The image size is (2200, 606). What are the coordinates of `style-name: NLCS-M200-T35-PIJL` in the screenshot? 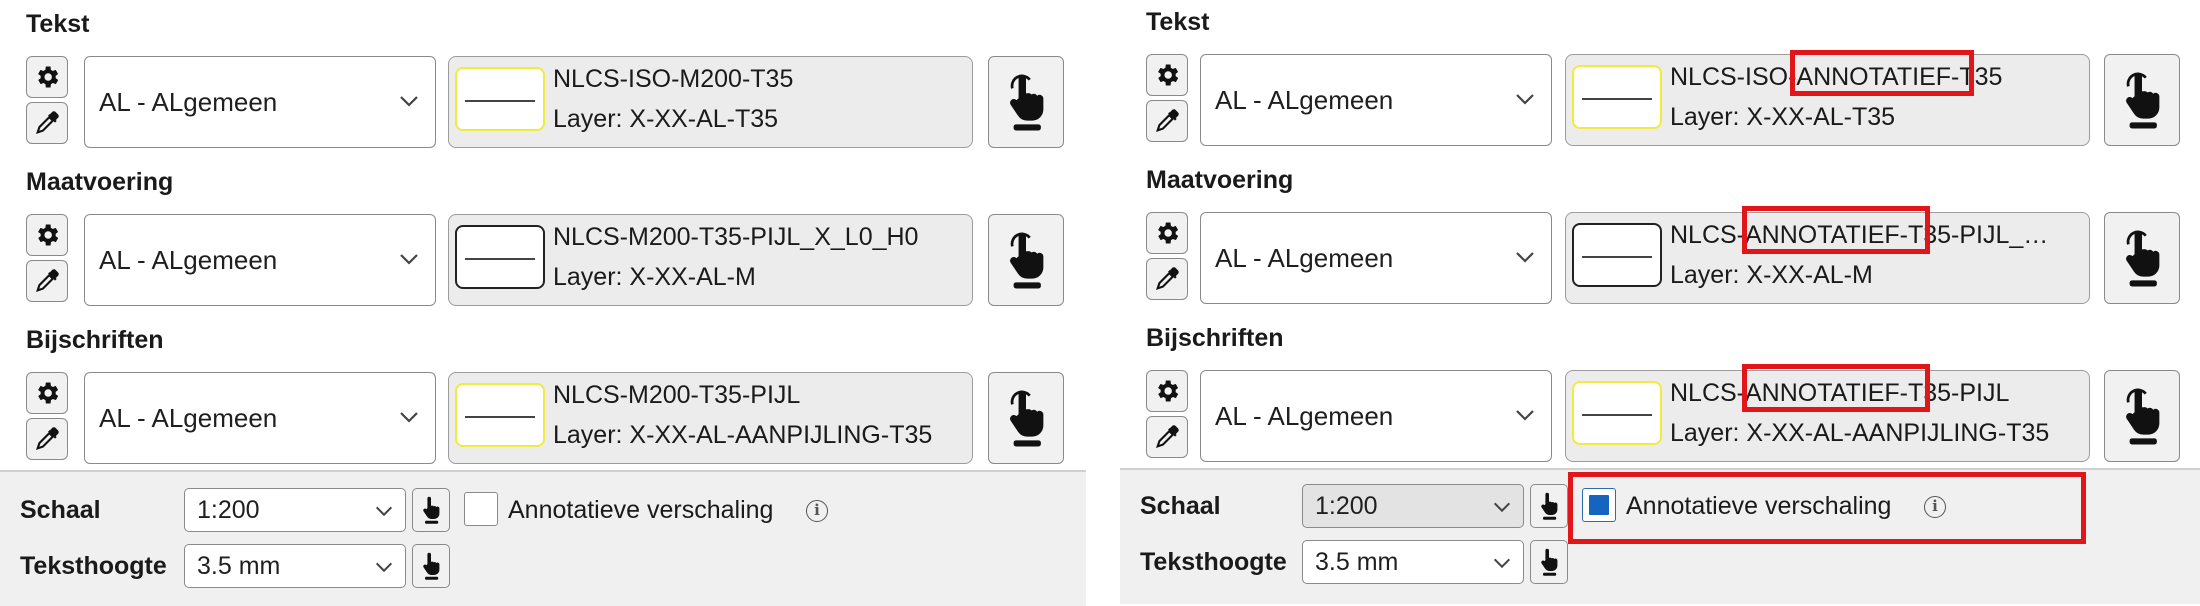 It's located at (677, 395).